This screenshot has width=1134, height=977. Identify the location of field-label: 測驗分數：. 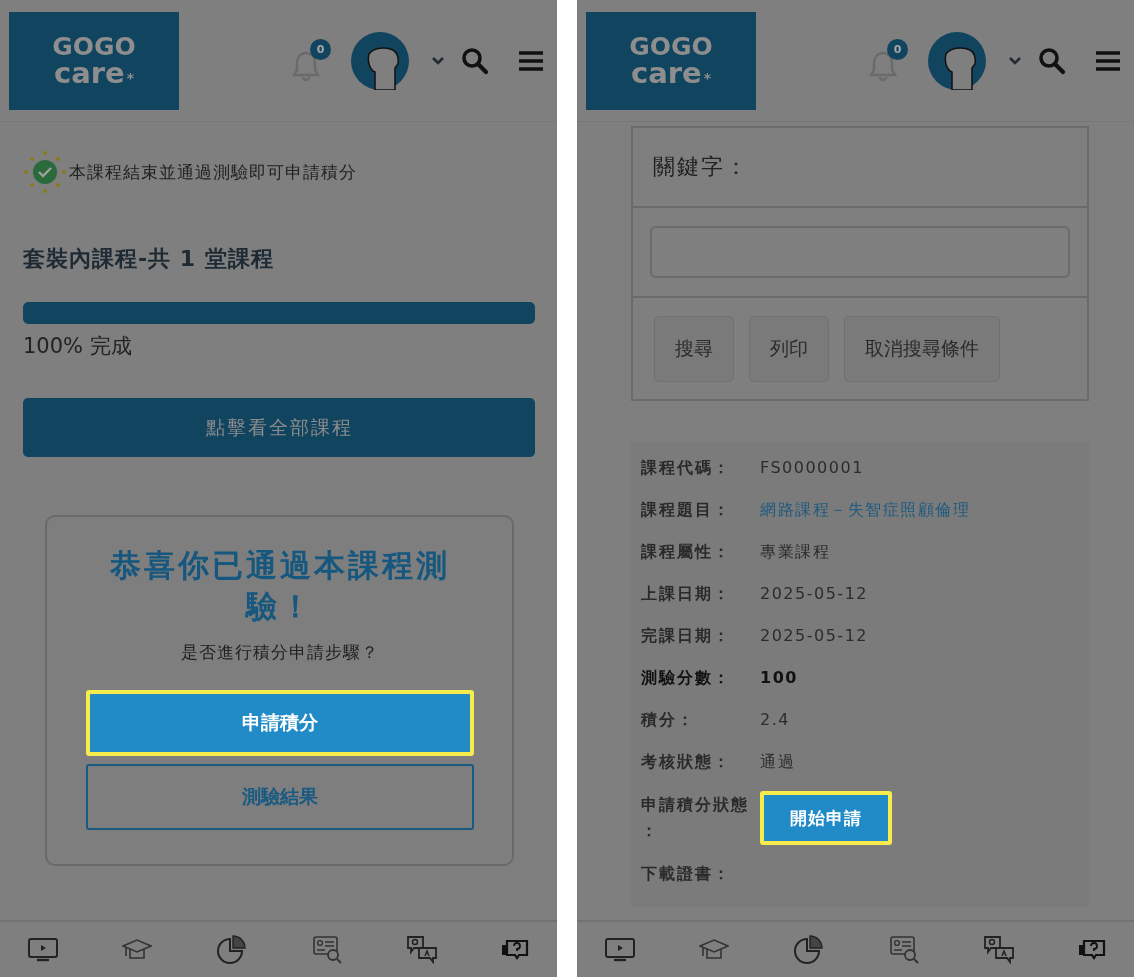
(686, 678).